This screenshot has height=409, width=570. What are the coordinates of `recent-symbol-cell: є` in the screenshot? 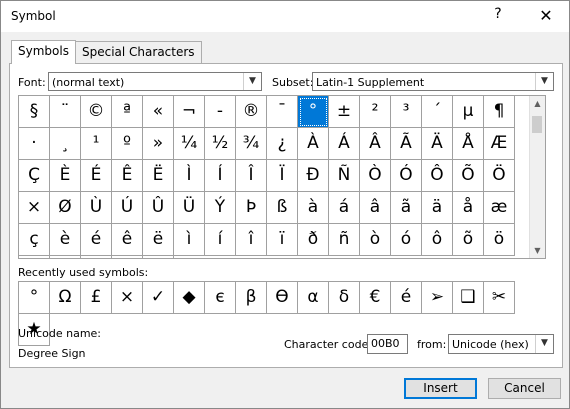 It's located at (220, 298).